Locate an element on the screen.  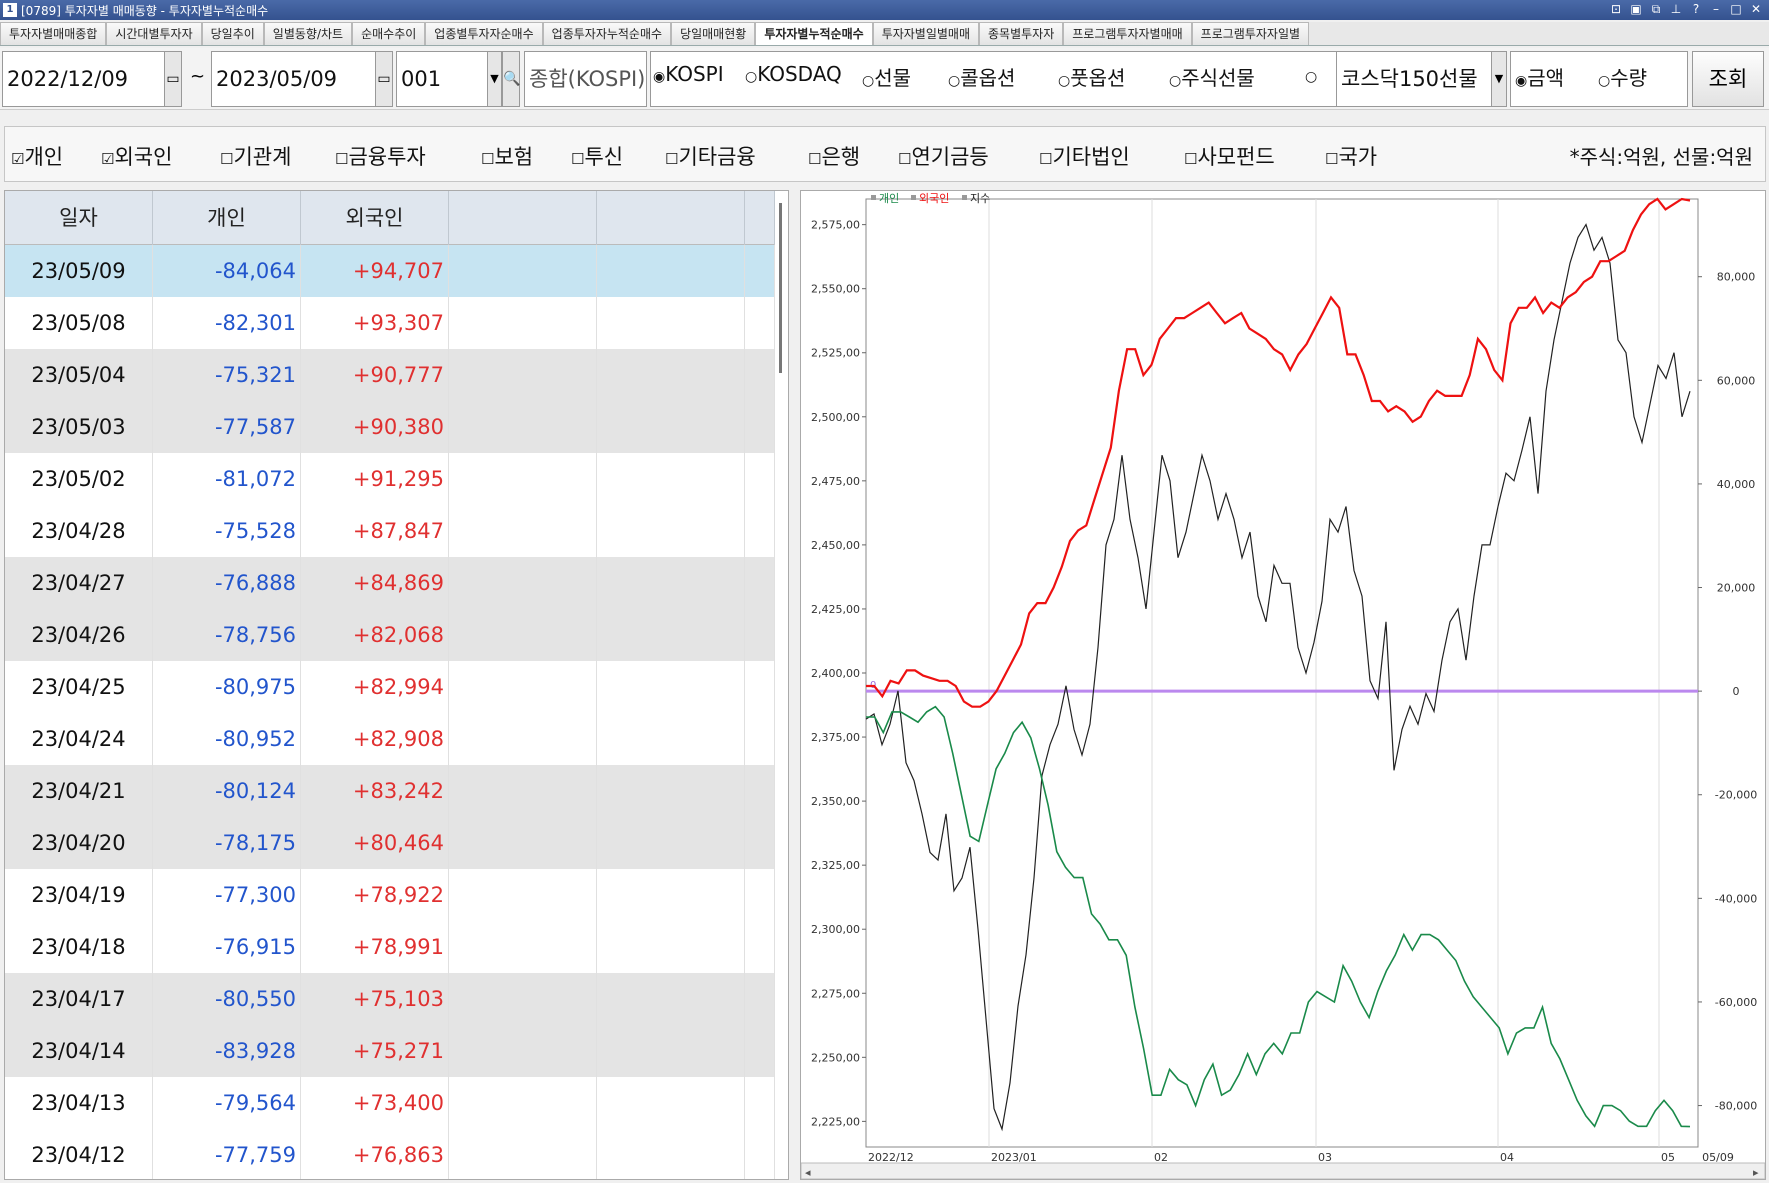
individual-cell: -77,587 is located at coordinates (227, 427).